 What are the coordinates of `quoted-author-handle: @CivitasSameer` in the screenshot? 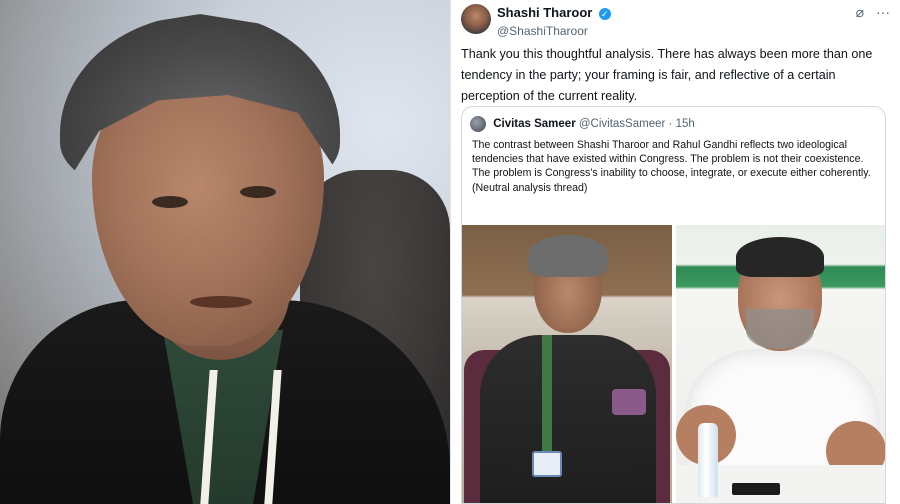 It's located at (622, 124).